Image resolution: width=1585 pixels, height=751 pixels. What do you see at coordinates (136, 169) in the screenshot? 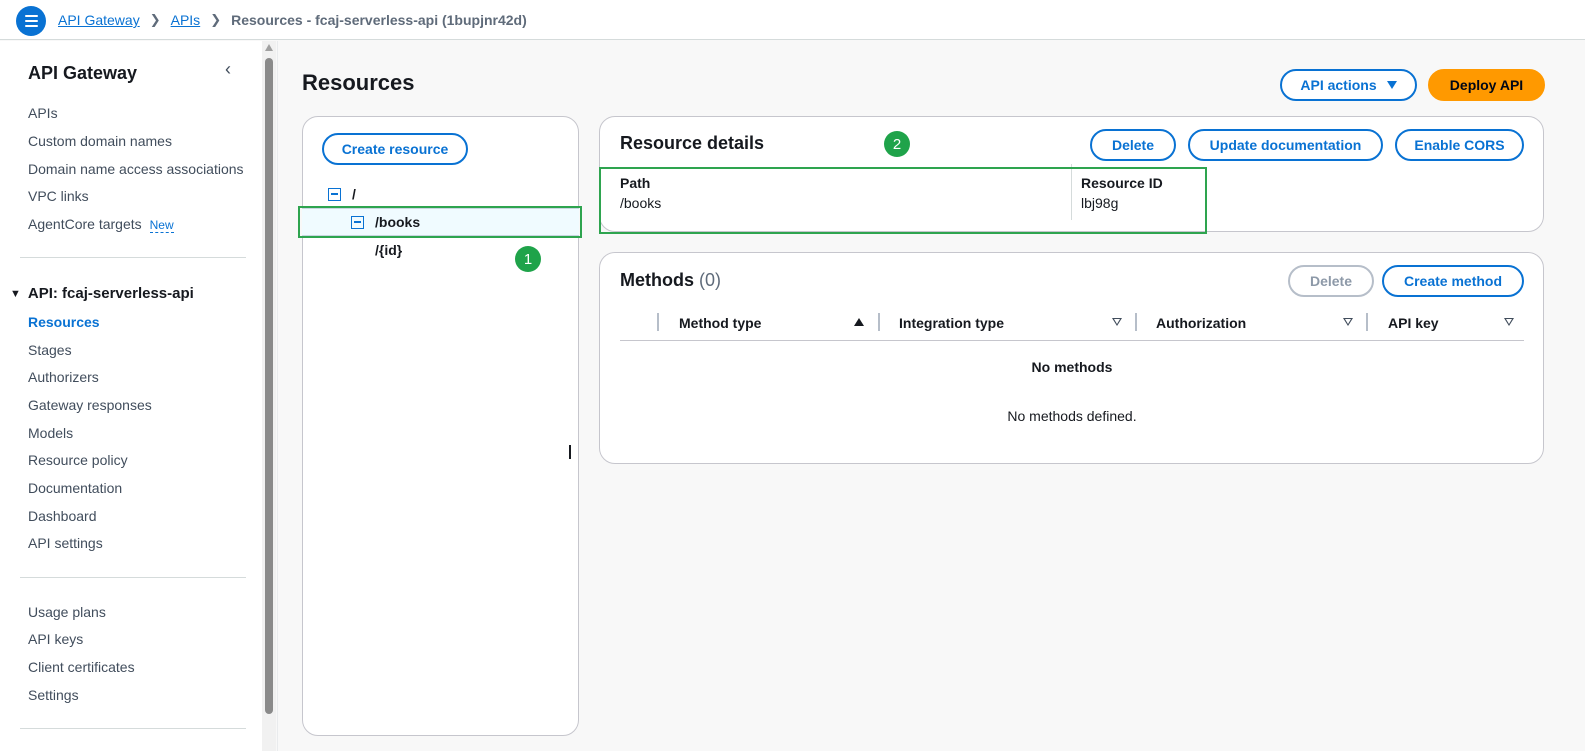
I see `sidebar-item-domain-name-access: Domain name access associations` at bounding box center [136, 169].